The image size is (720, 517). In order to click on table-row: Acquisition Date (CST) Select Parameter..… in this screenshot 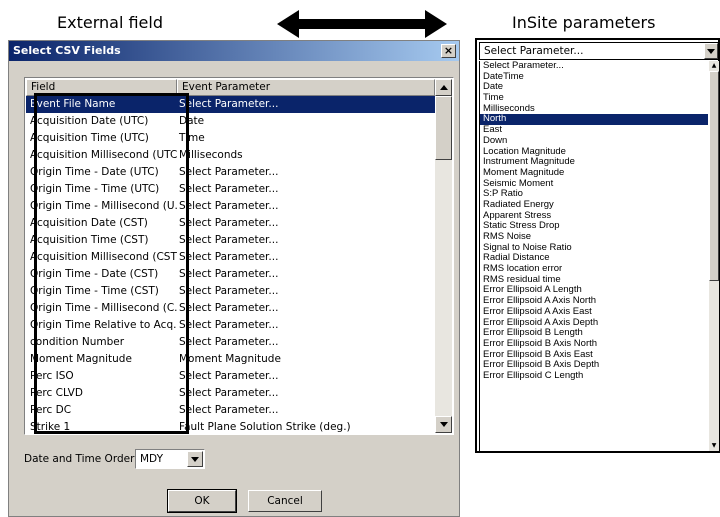, I will do `click(230, 223)`.